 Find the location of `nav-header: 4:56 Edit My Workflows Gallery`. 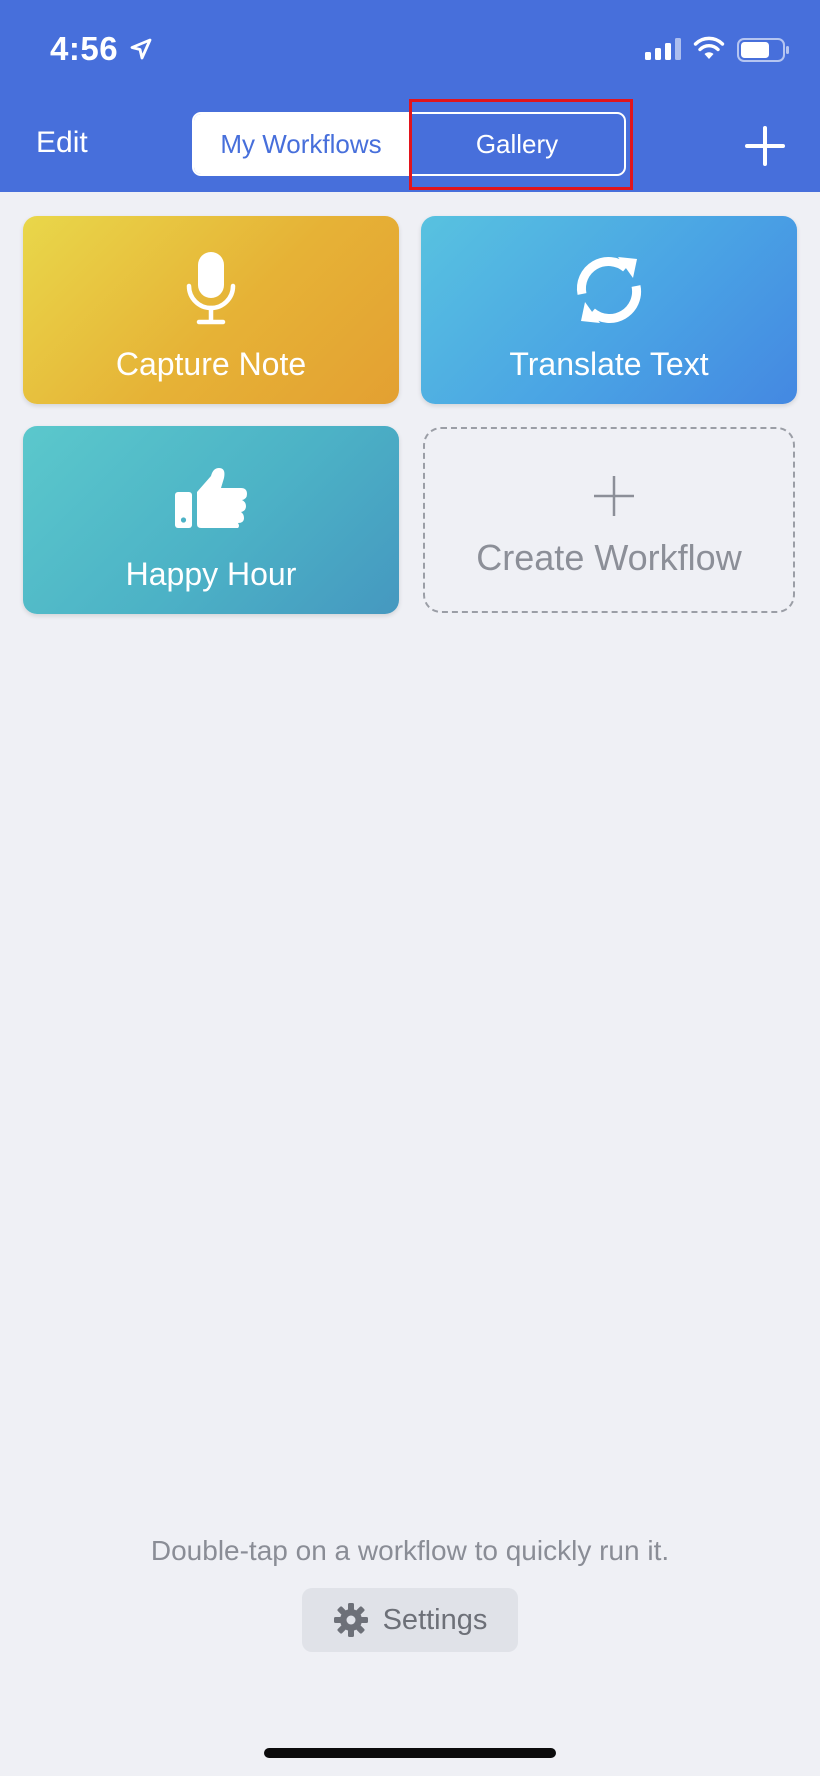

nav-header: 4:56 Edit My Workflows Gallery is located at coordinates (410, 96).